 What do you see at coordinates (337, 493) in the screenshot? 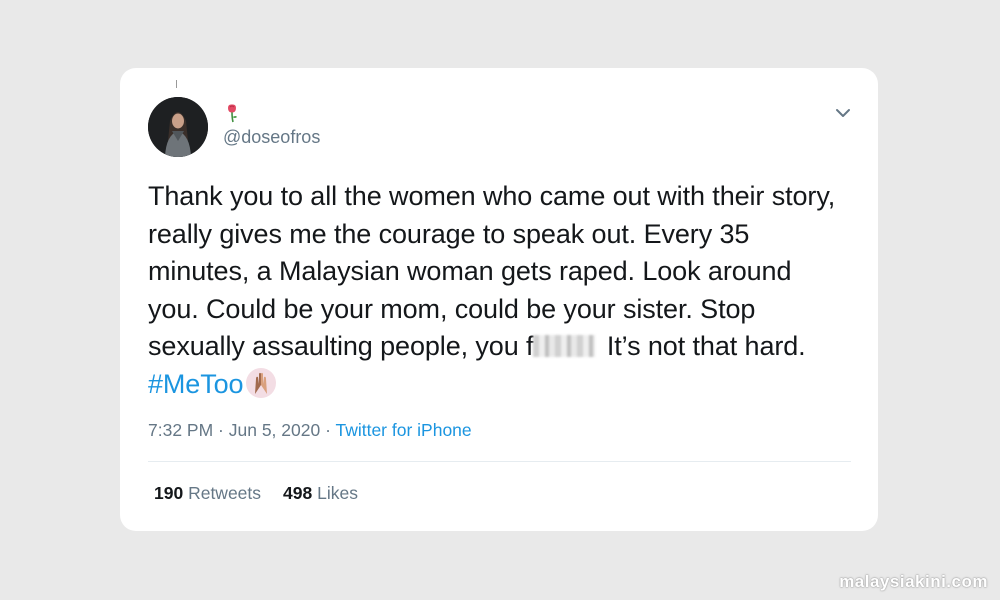
I see `likes-label: Likes` at bounding box center [337, 493].